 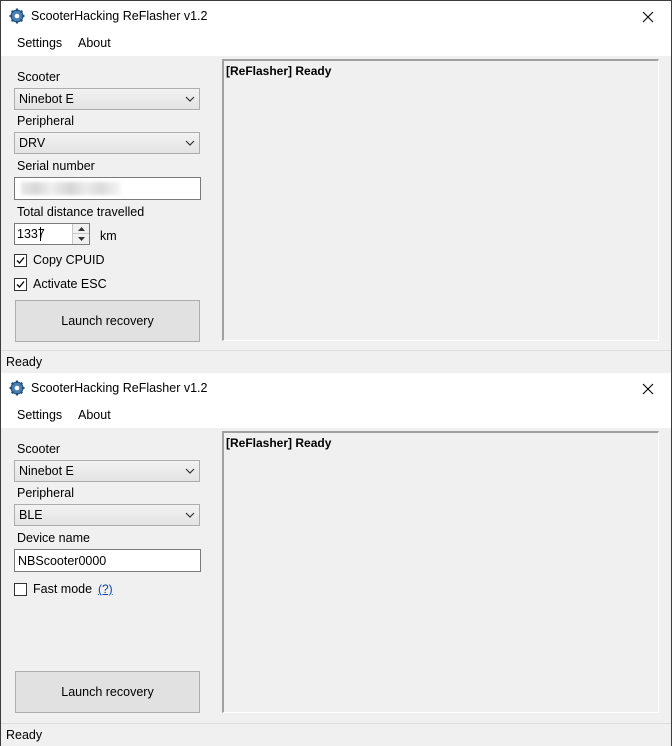 What do you see at coordinates (62, 589) in the screenshot?
I see `fast-mode-label: Fast mode` at bounding box center [62, 589].